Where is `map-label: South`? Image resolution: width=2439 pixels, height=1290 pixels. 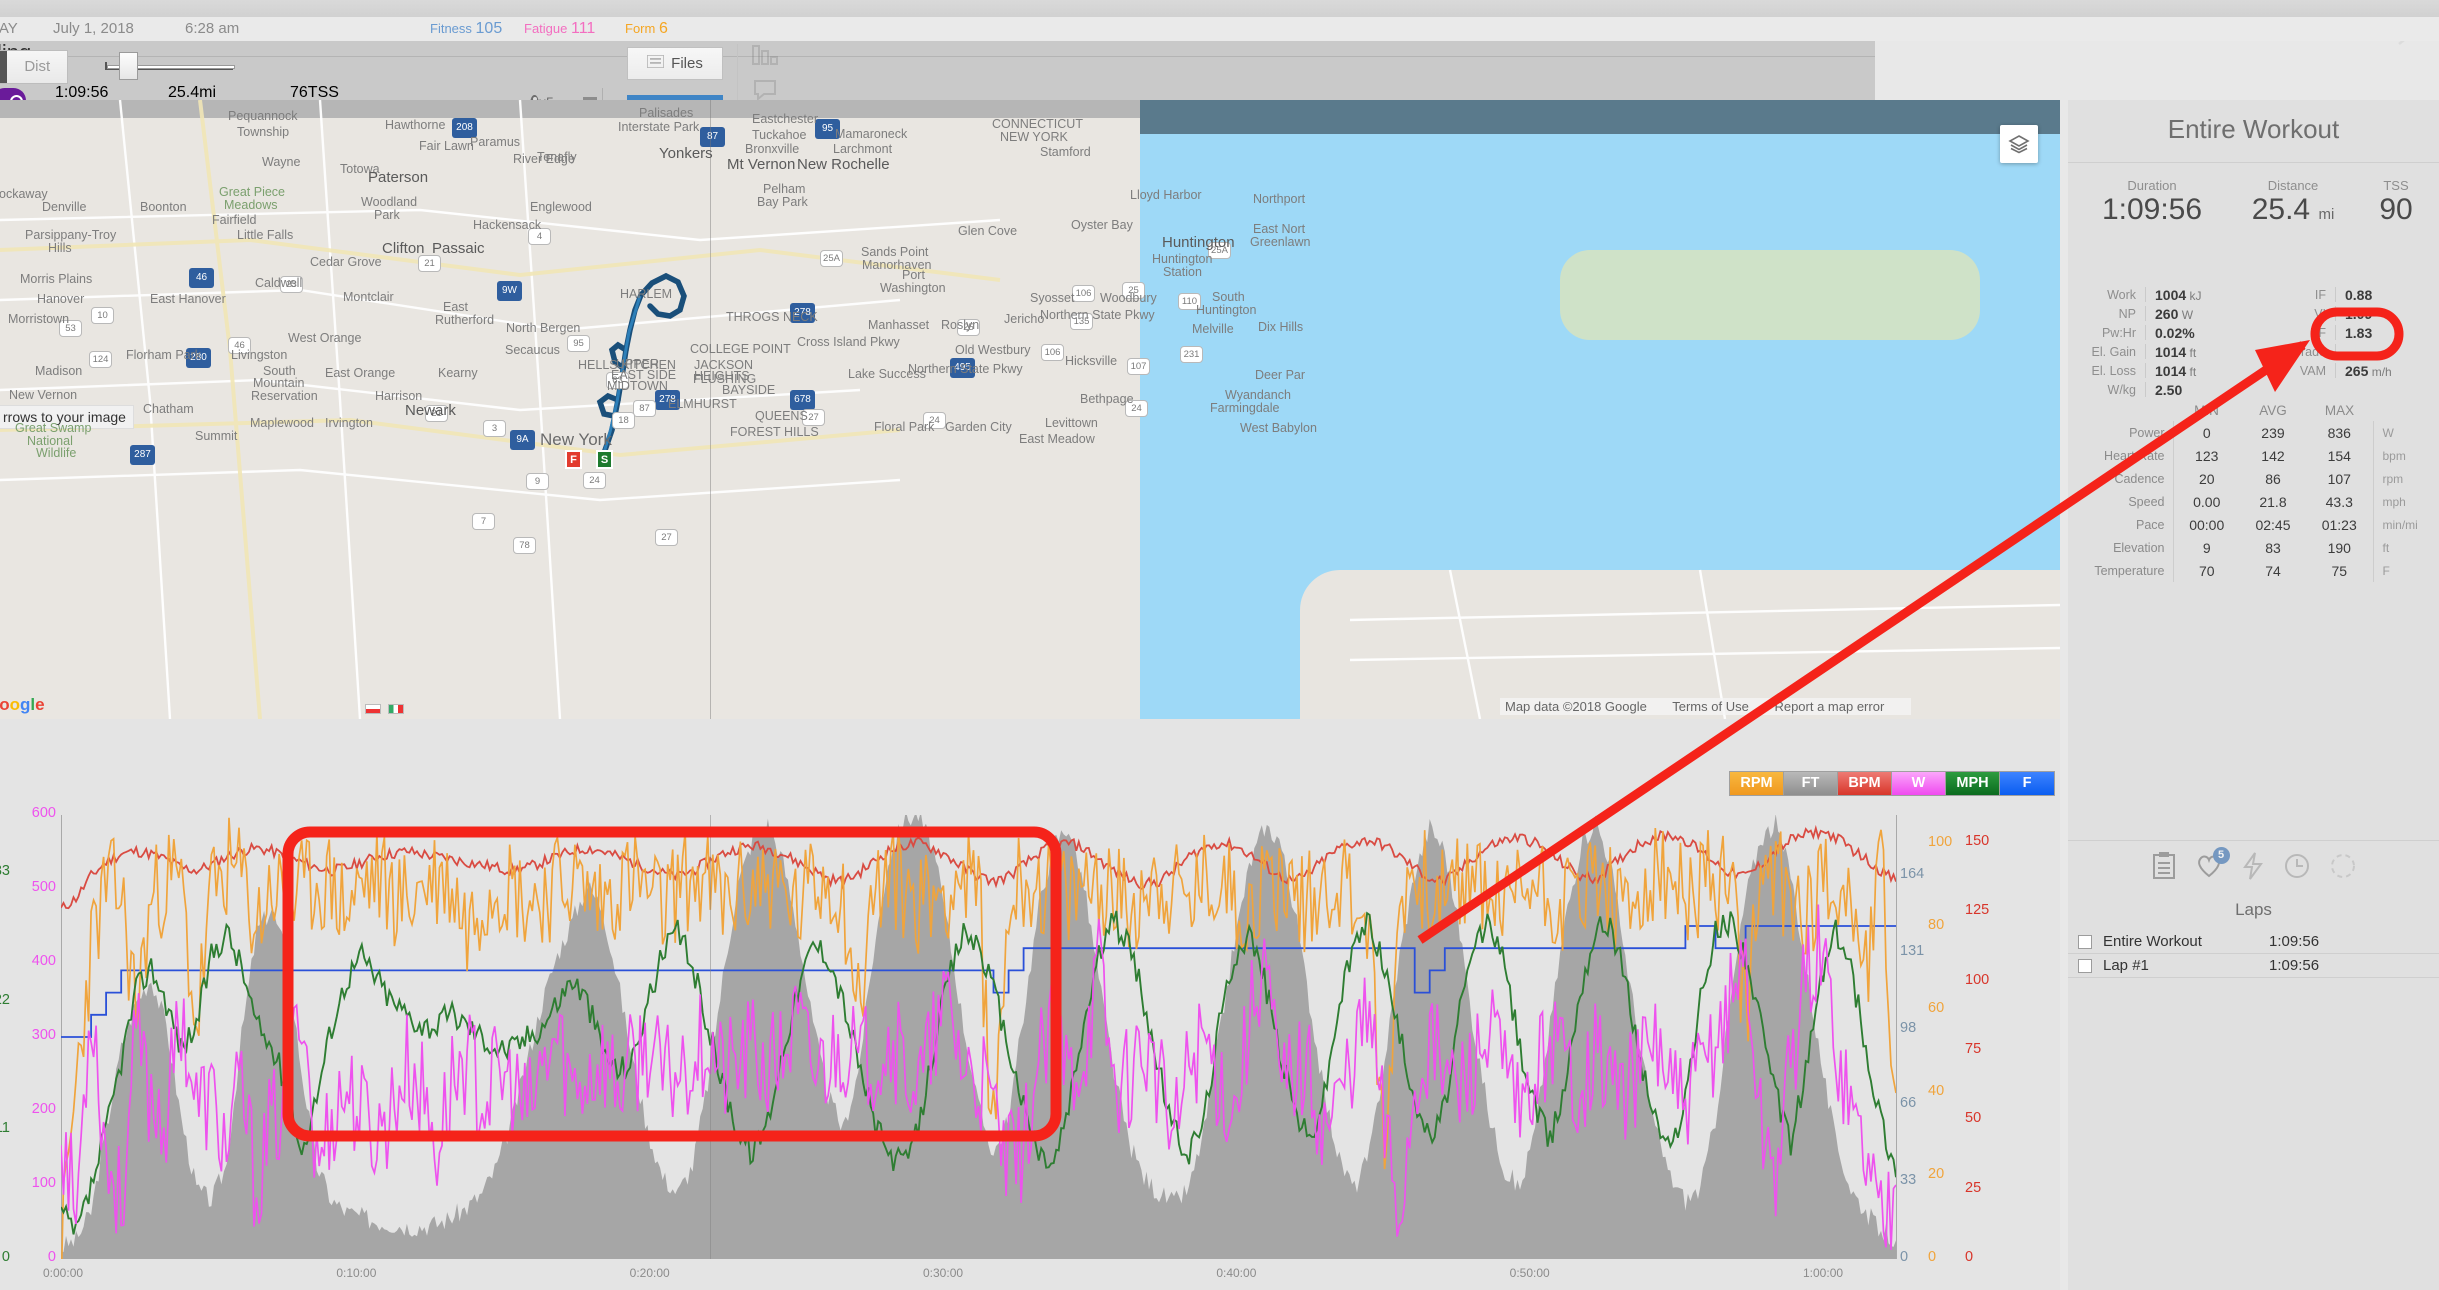 map-label: South is located at coordinates (1228, 297).